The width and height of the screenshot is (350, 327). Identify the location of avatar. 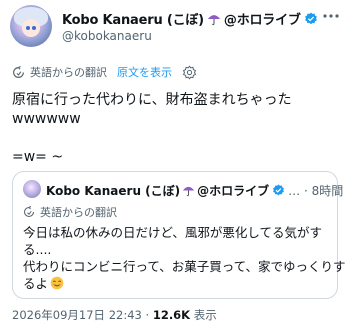
(31, 26).